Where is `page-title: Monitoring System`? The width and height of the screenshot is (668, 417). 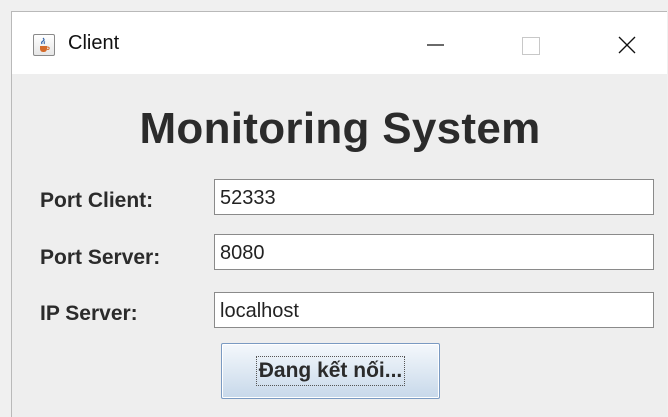 page-title: Monitoring System is located at coordinates (340, 128).